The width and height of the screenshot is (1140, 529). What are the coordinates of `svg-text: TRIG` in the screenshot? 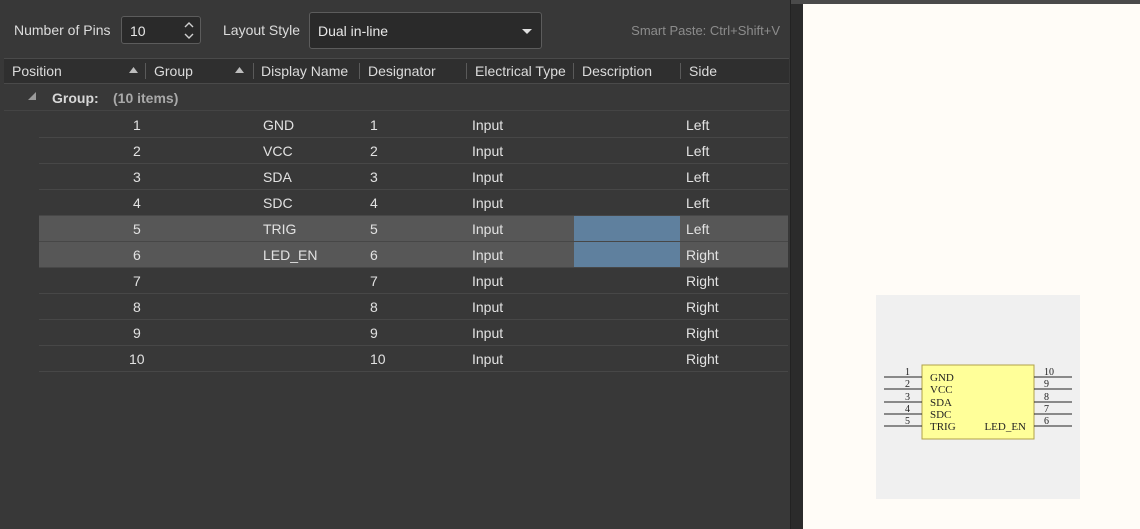 It's located at (943, 427).